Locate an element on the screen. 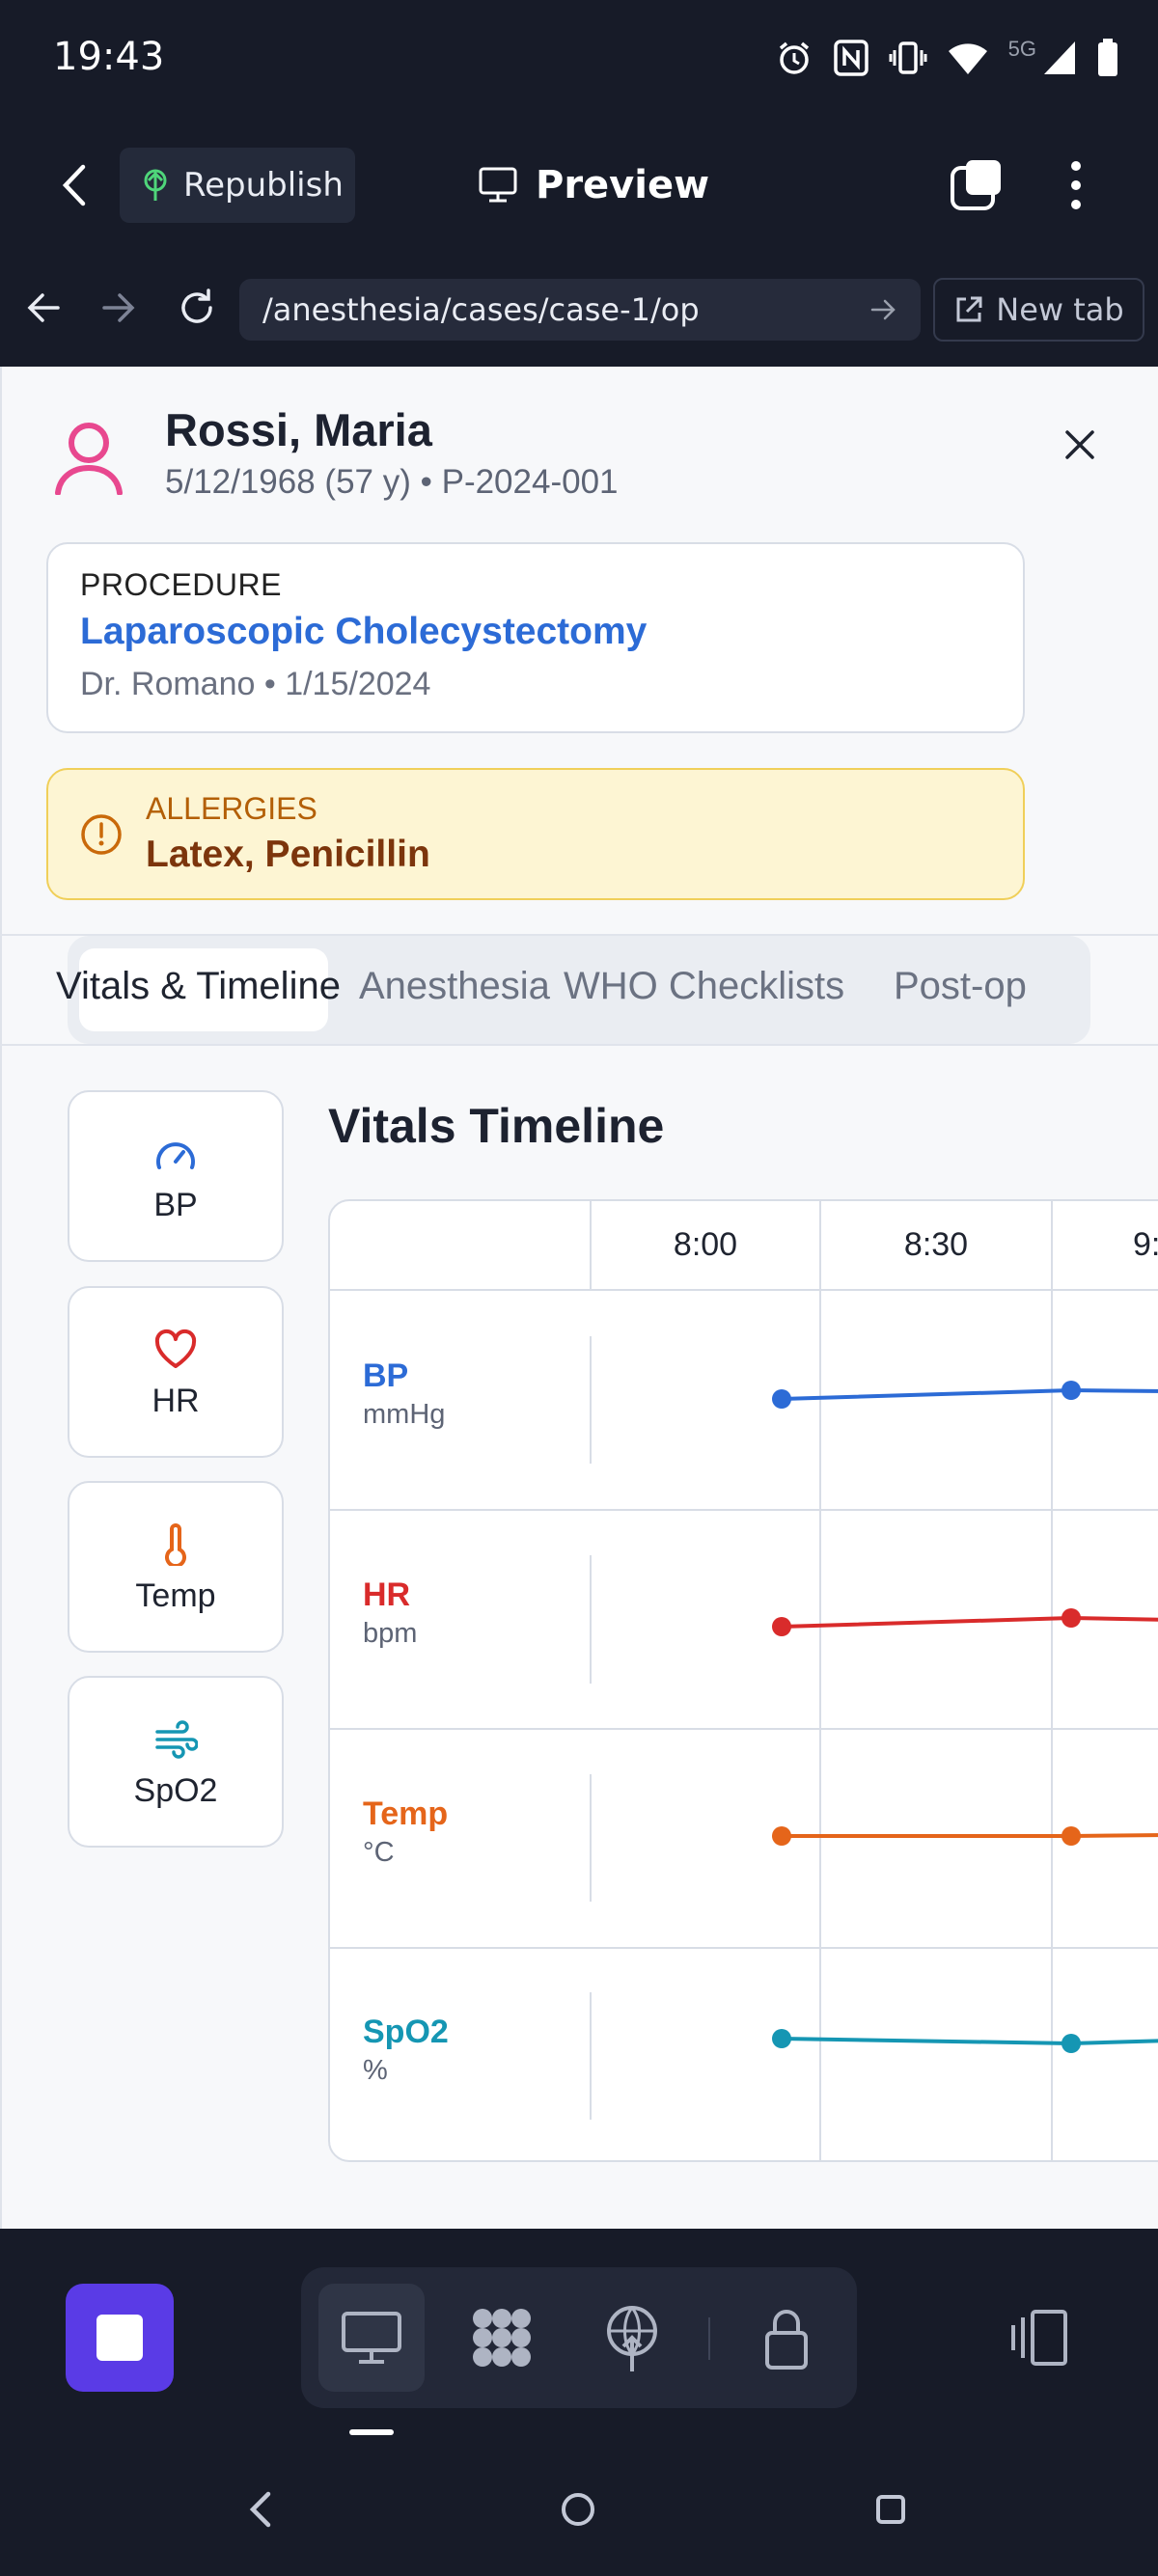  preview-label: Preview is located at coordinates (623, 185).